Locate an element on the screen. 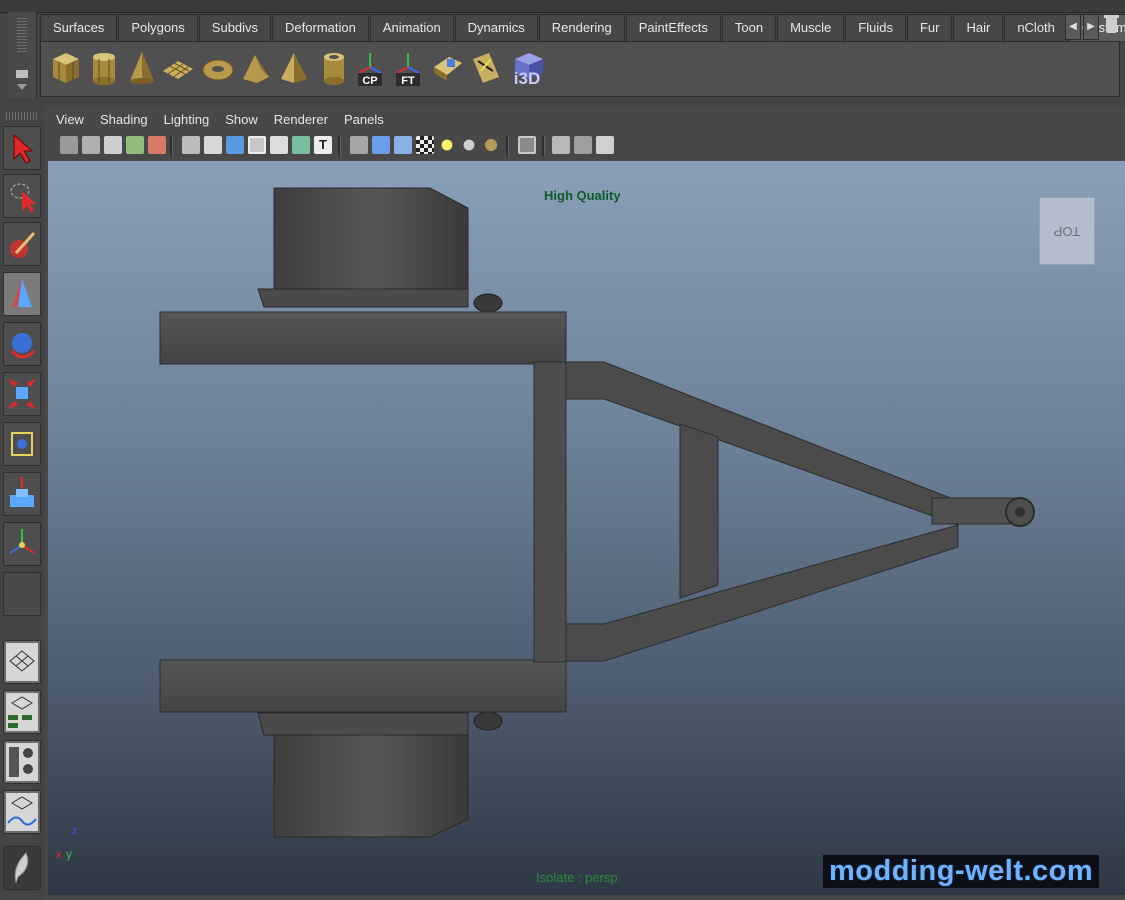  bottom-axle-beam is located at coordinates (363, 686).